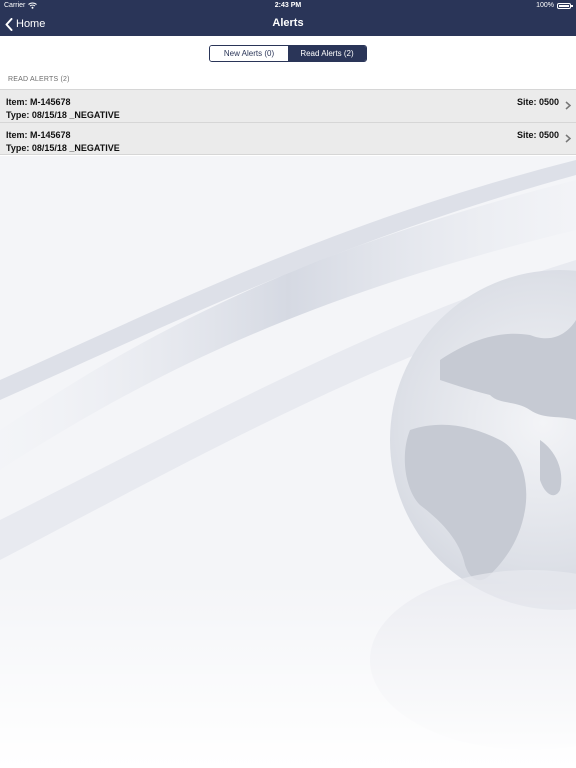 Image resolution: width=576 pixels, height=768 pixels. Describe the element at coordinates (288, 23) in the screenshot. I see `page-title: Alerts` at that location.